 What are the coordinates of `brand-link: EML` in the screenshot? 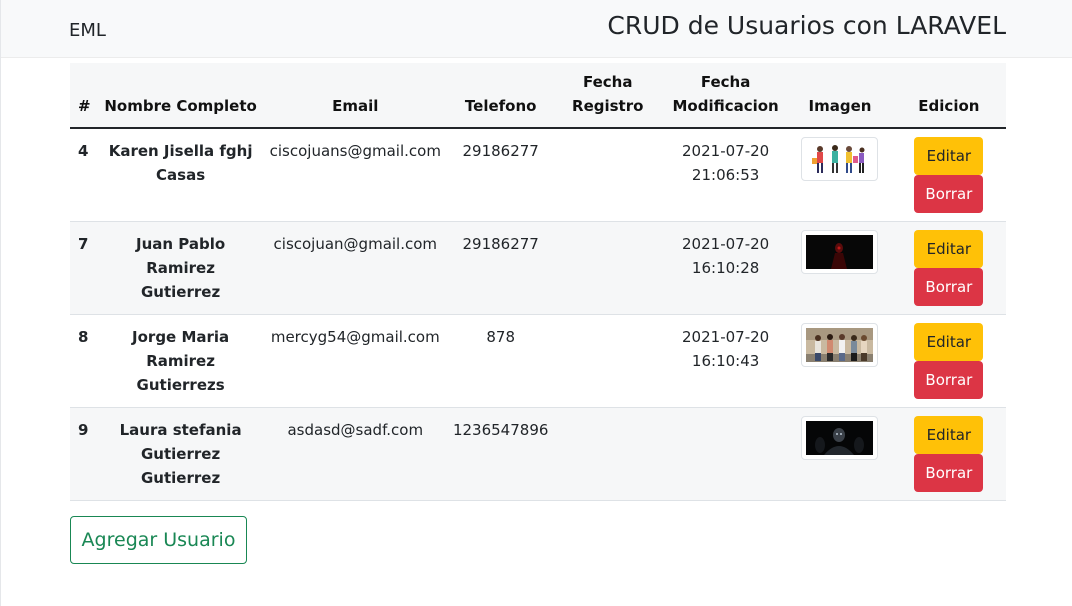 It's located at (87, 30).